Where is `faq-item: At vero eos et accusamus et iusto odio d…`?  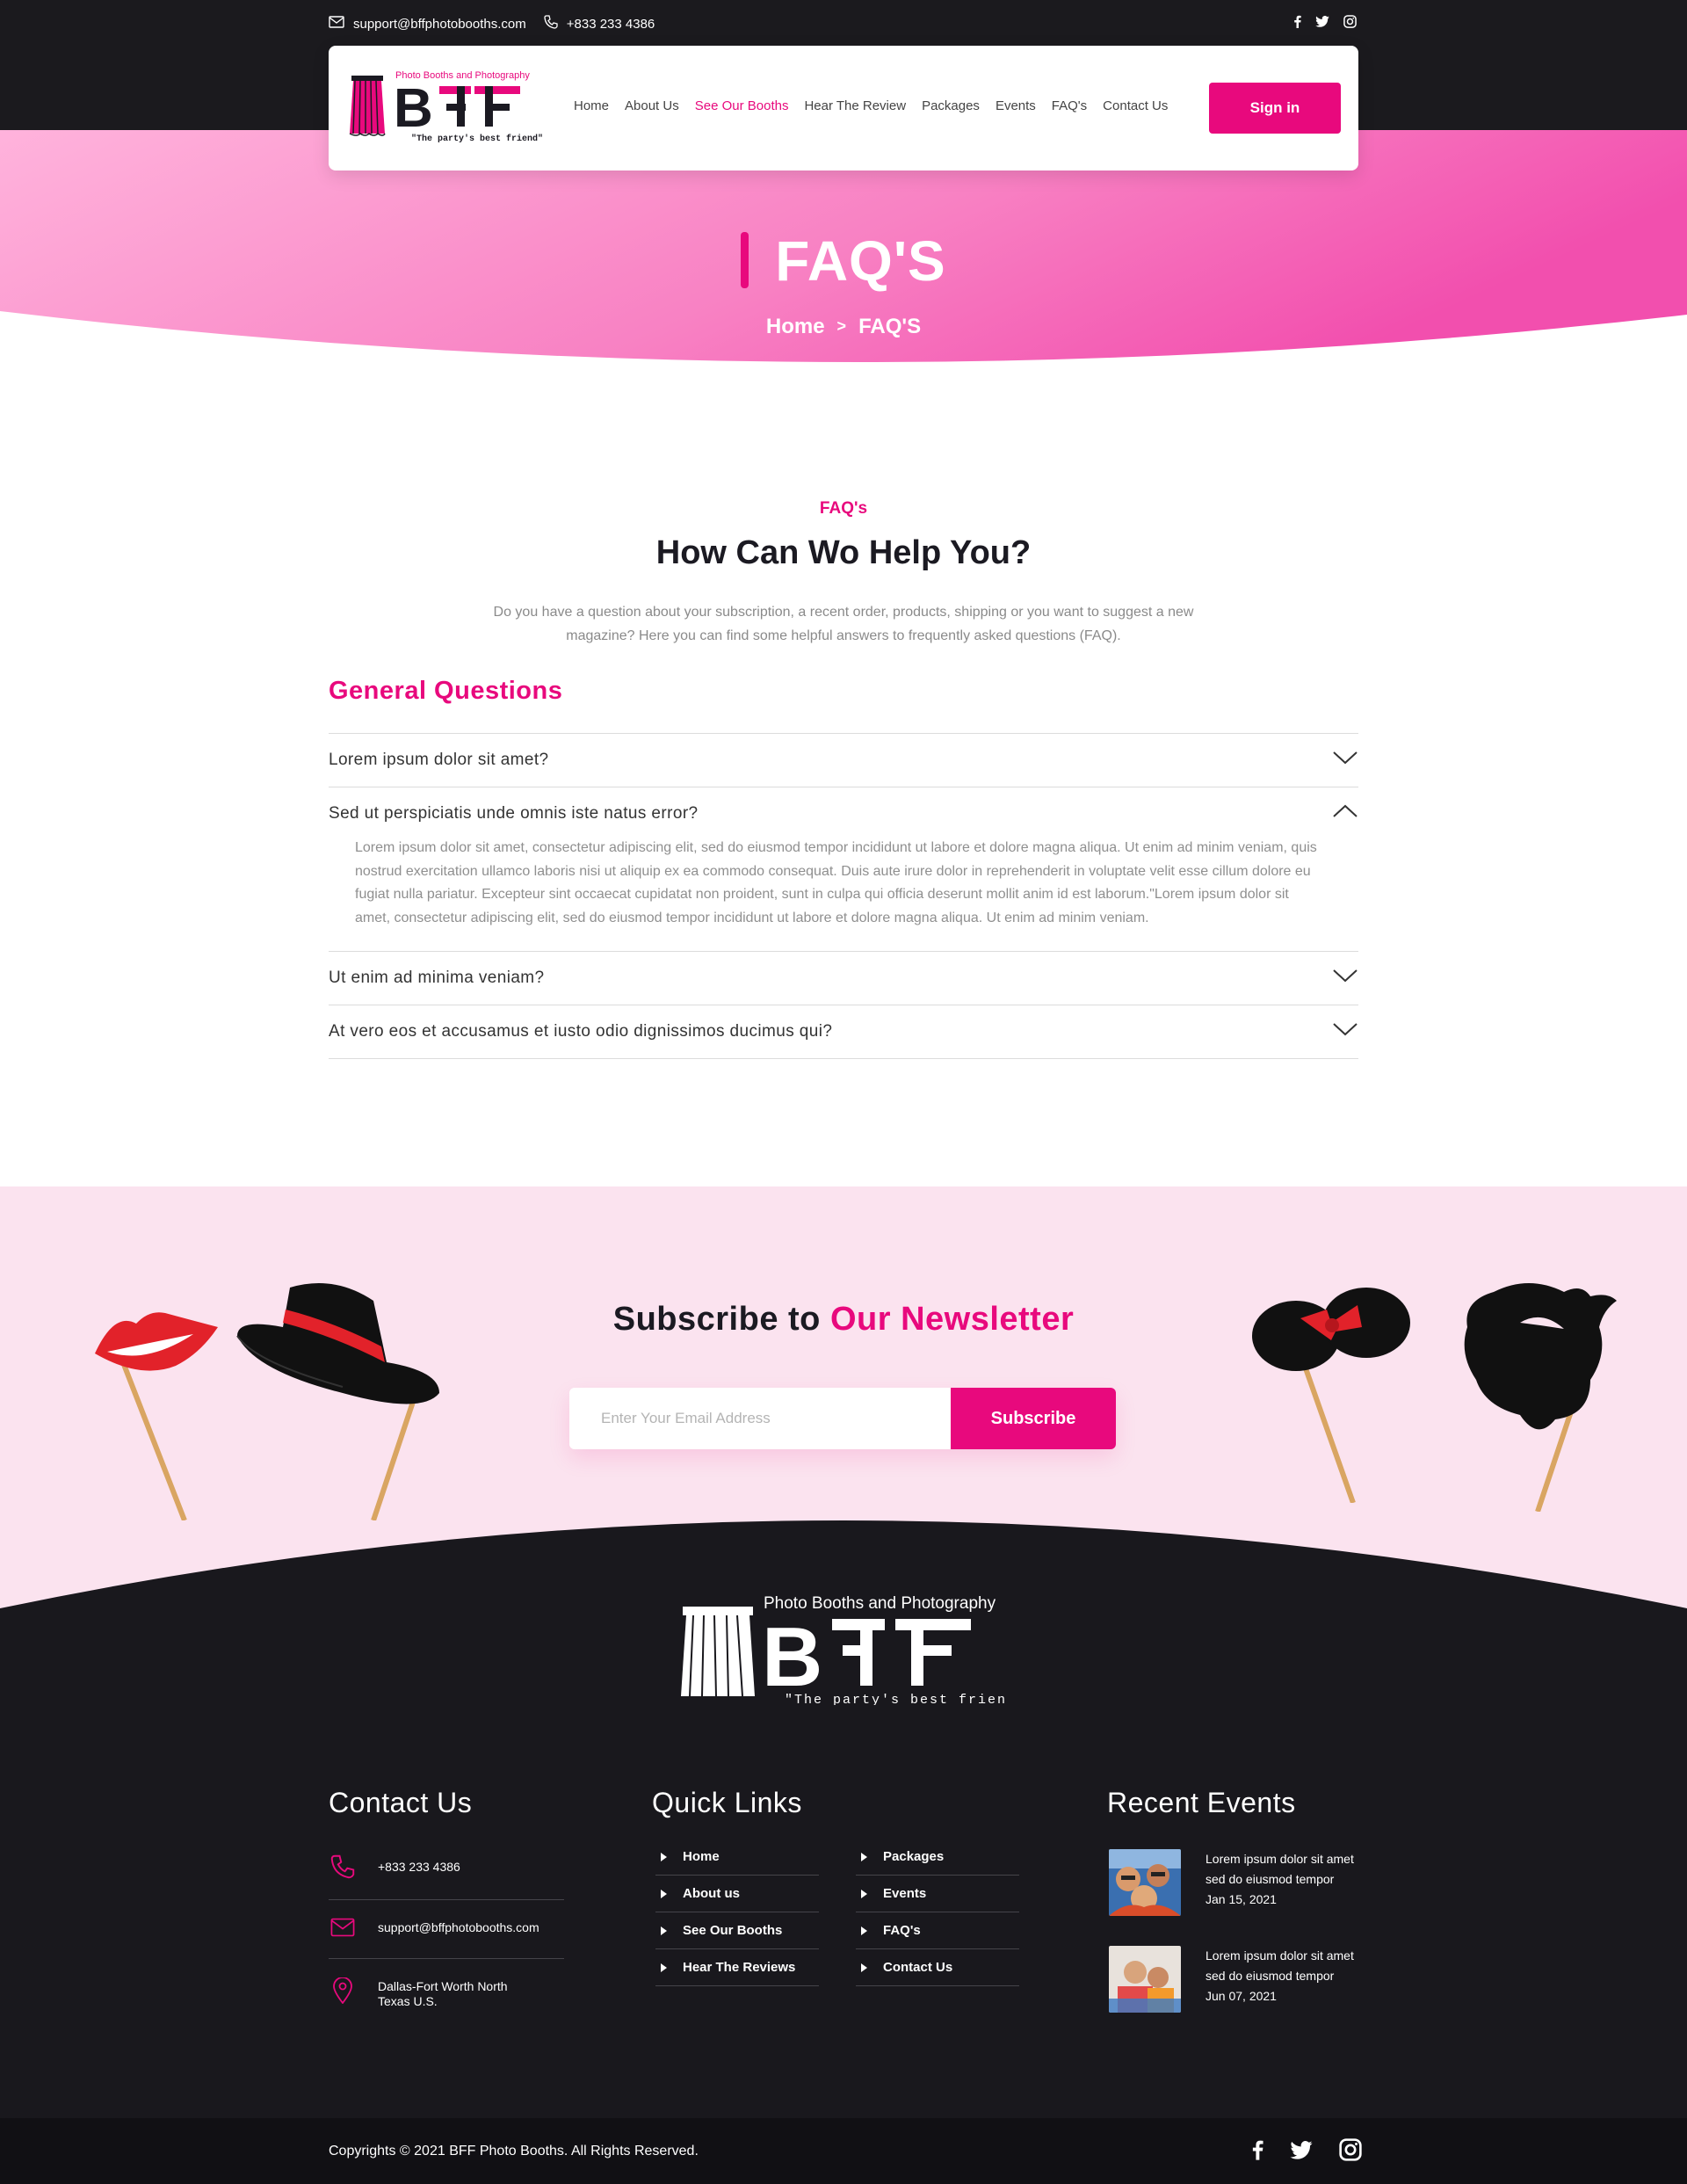 faq-item: At vero eos et accusamus et iusto odio d… is located at coordinates (843, 1032).